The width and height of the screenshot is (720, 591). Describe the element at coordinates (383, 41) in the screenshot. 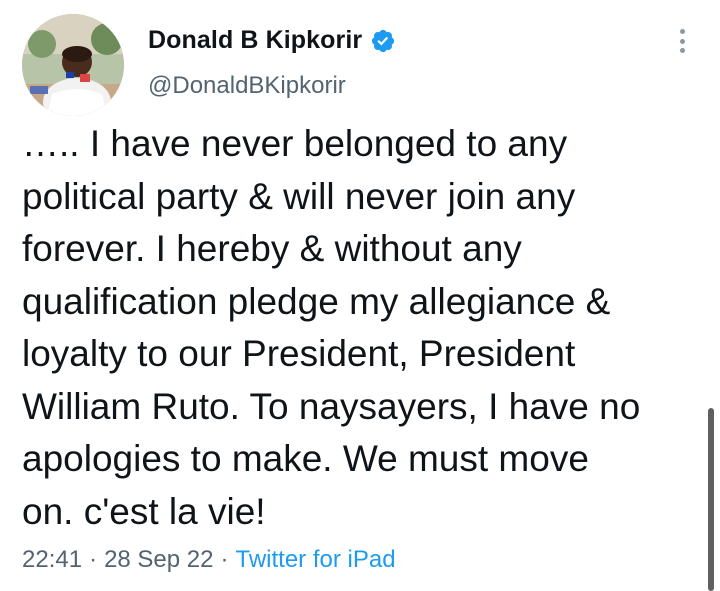

I see `verified-badge-icon` at that location.